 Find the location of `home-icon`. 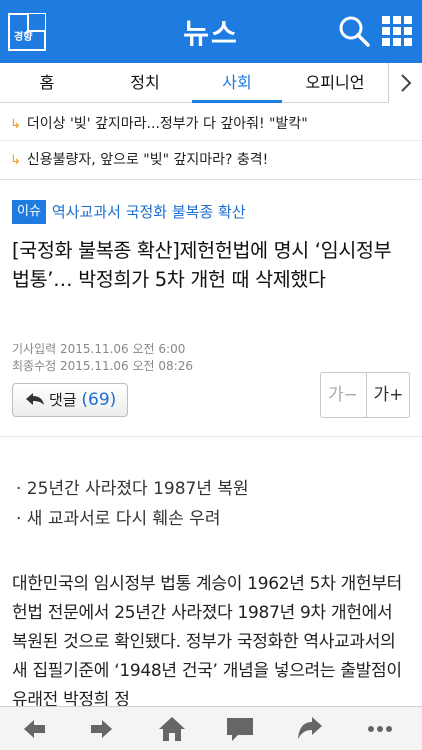

home-icon is located at coordinates (172, 729).